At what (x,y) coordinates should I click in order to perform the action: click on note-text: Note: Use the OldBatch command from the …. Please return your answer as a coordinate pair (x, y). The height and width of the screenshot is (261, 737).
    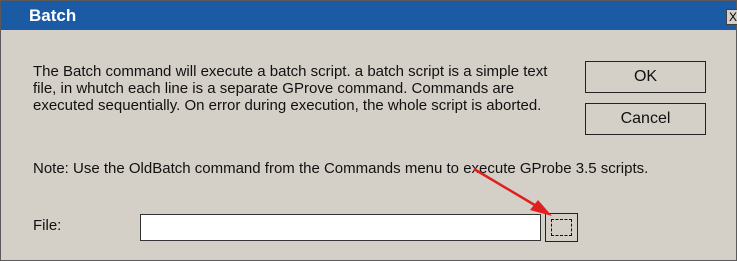
    Looking at the image, I should click on (341, 168).